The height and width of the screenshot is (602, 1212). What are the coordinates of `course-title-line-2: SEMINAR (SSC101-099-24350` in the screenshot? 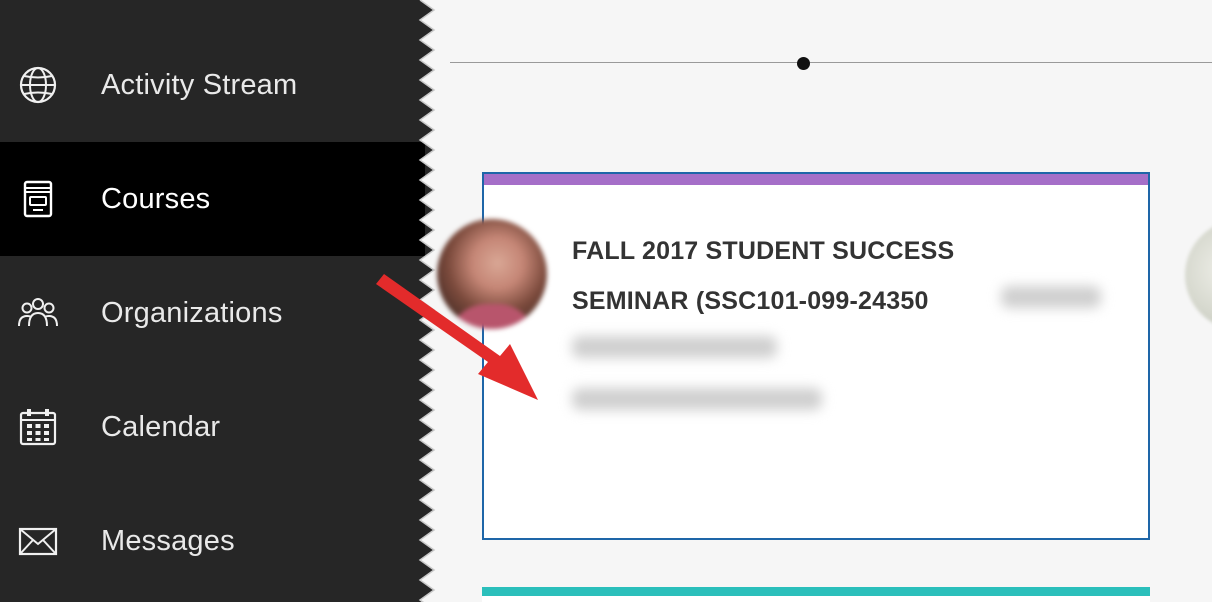 It's located at (750, 301).